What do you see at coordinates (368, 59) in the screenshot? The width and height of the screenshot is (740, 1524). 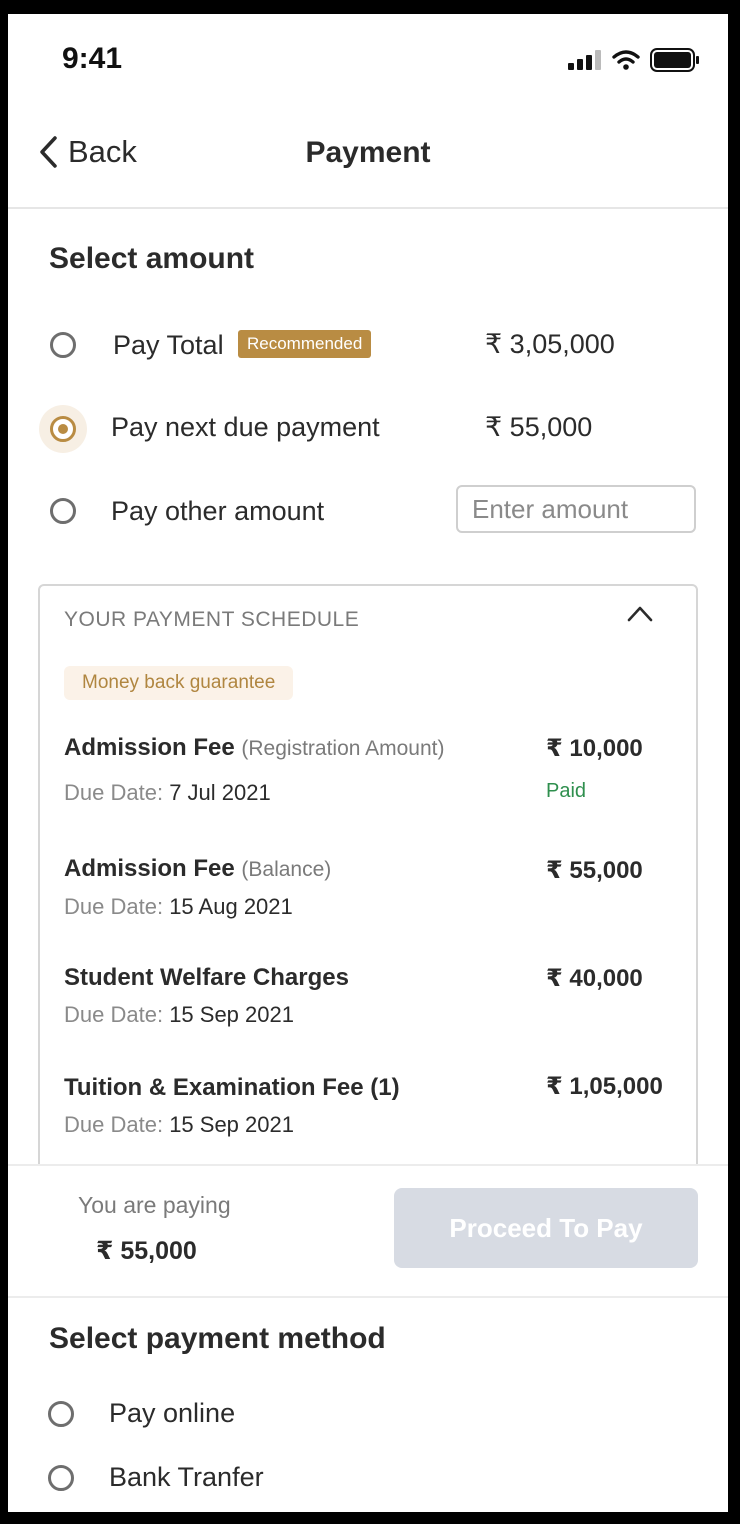 I see `status-bar: 9:41` at bounding box center [368, 59].